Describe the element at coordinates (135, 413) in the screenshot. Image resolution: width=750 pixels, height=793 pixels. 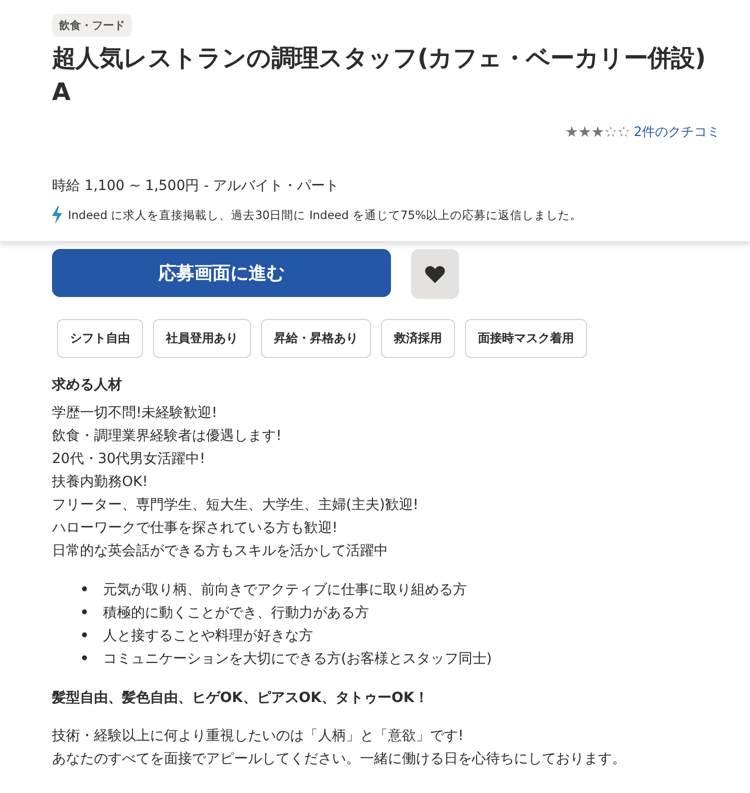
I see `description-line: 学歴一切不問!未経験歓迎!` at that location.